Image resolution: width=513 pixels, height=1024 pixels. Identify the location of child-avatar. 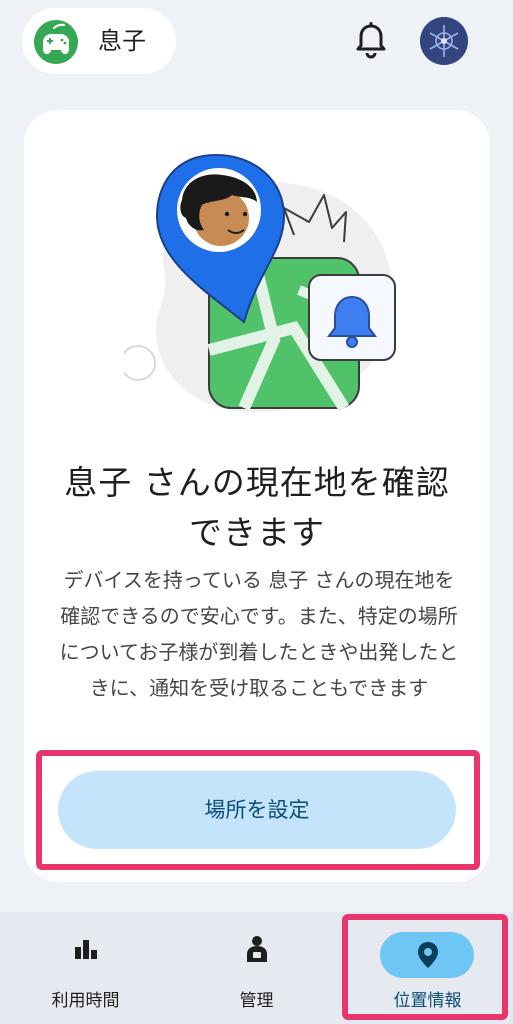
(56, 42).